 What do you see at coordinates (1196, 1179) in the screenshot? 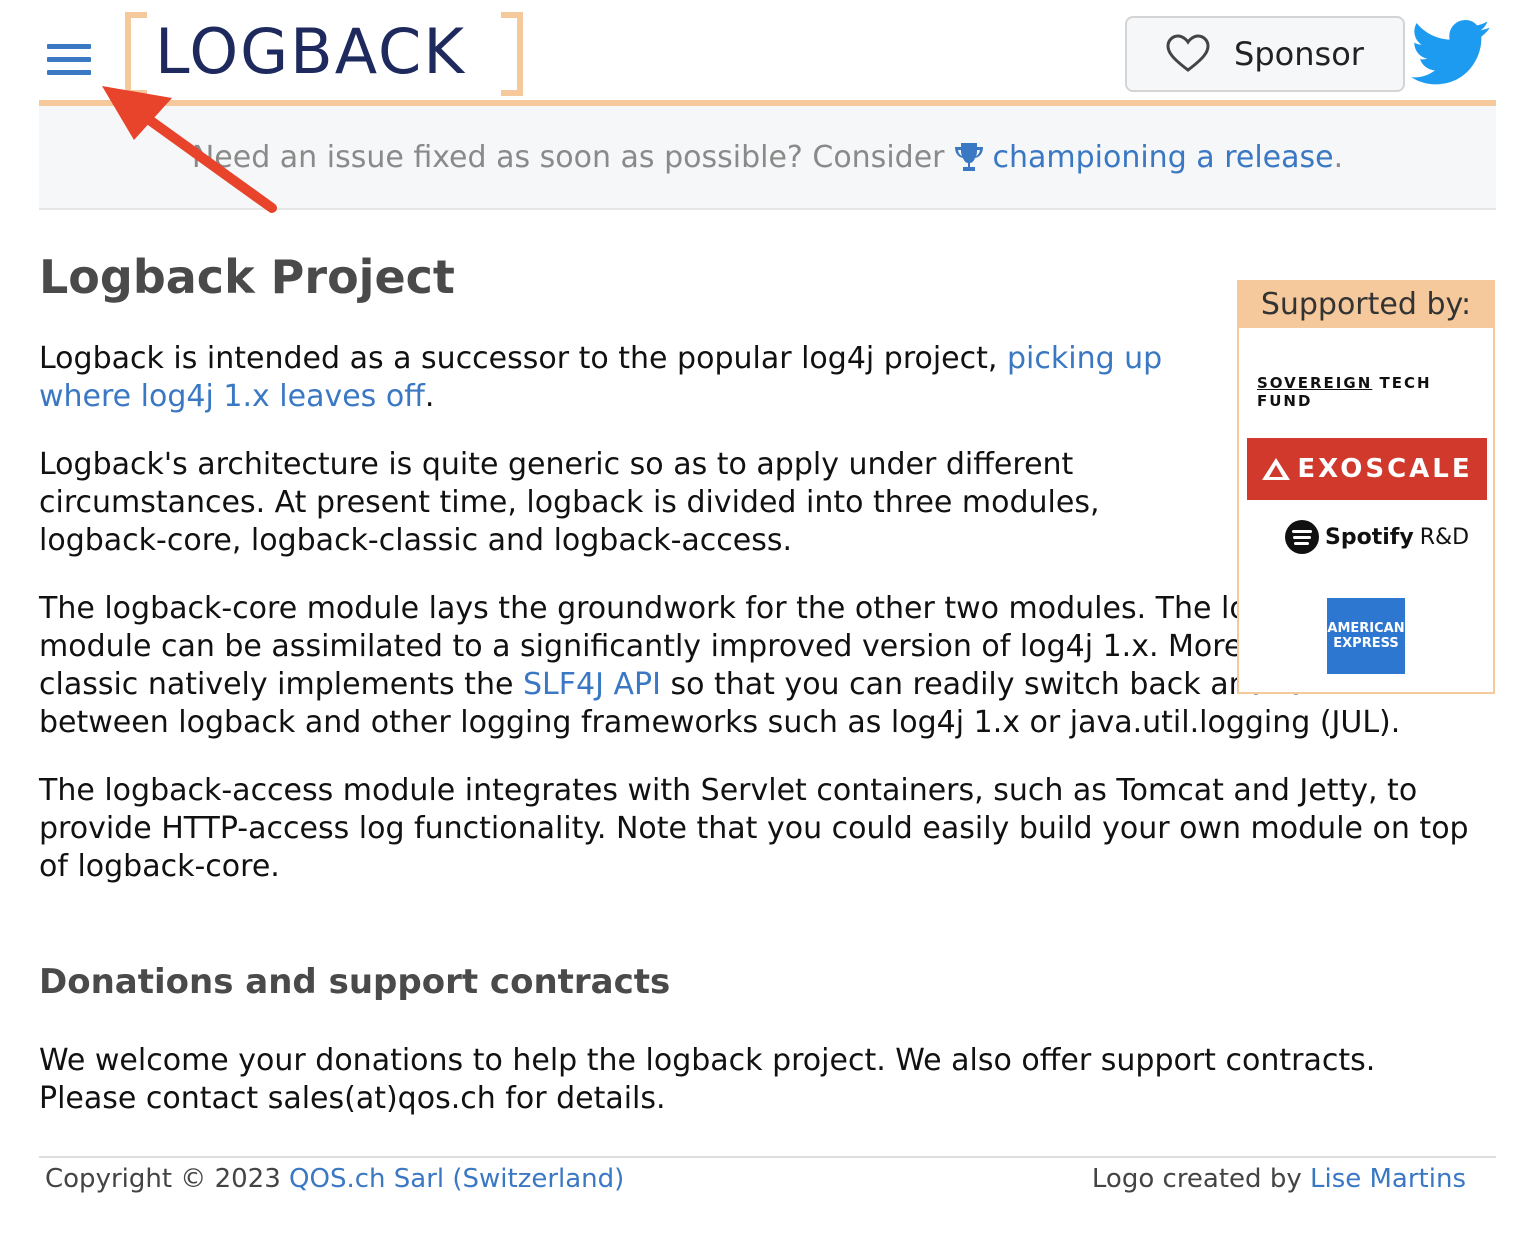
I see `logo-credit-text: Logo created by` at bounding box center [1196, 1179].